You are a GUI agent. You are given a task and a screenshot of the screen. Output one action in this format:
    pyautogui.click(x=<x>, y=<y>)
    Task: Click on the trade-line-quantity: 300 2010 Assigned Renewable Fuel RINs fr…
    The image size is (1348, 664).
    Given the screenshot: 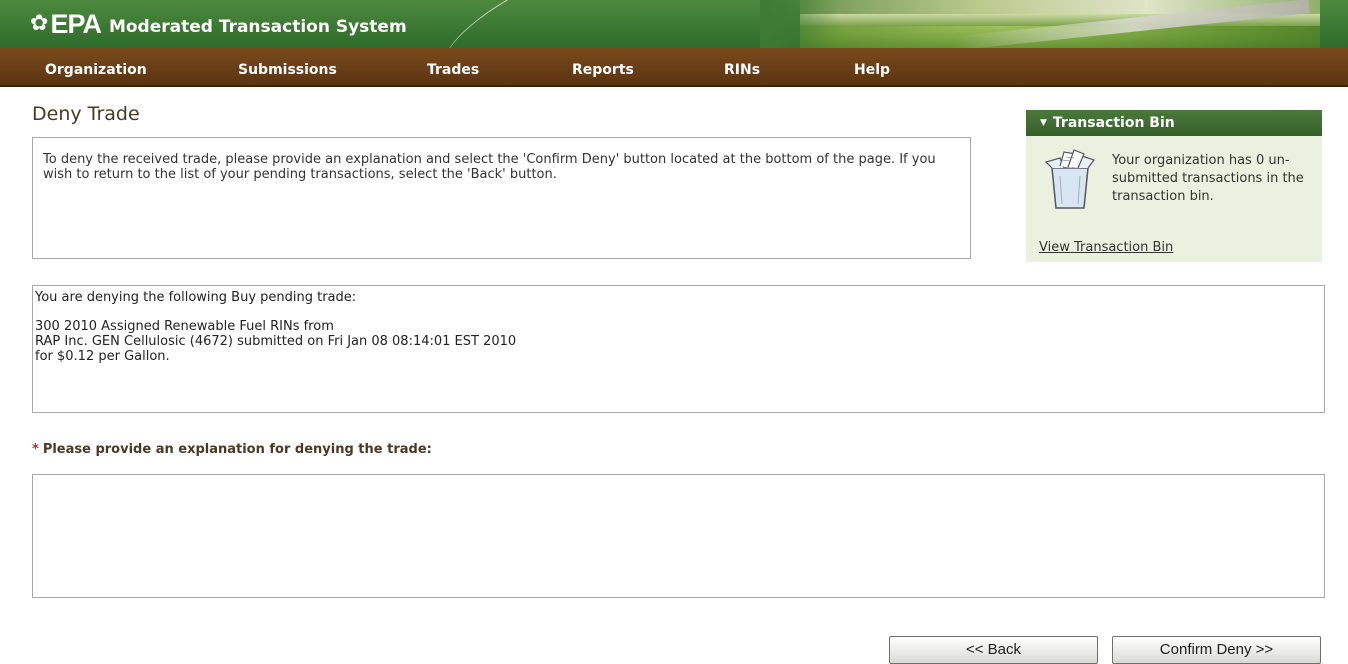 What is the action you would take?
    pyautogui.click(x=184, y=326)
    